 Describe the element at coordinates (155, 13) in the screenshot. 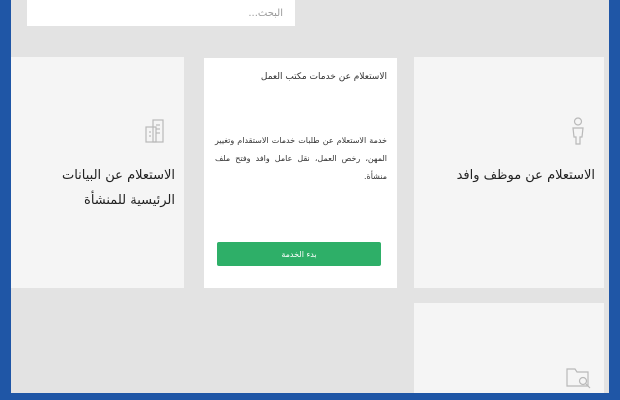

I see `search-input` at that location.